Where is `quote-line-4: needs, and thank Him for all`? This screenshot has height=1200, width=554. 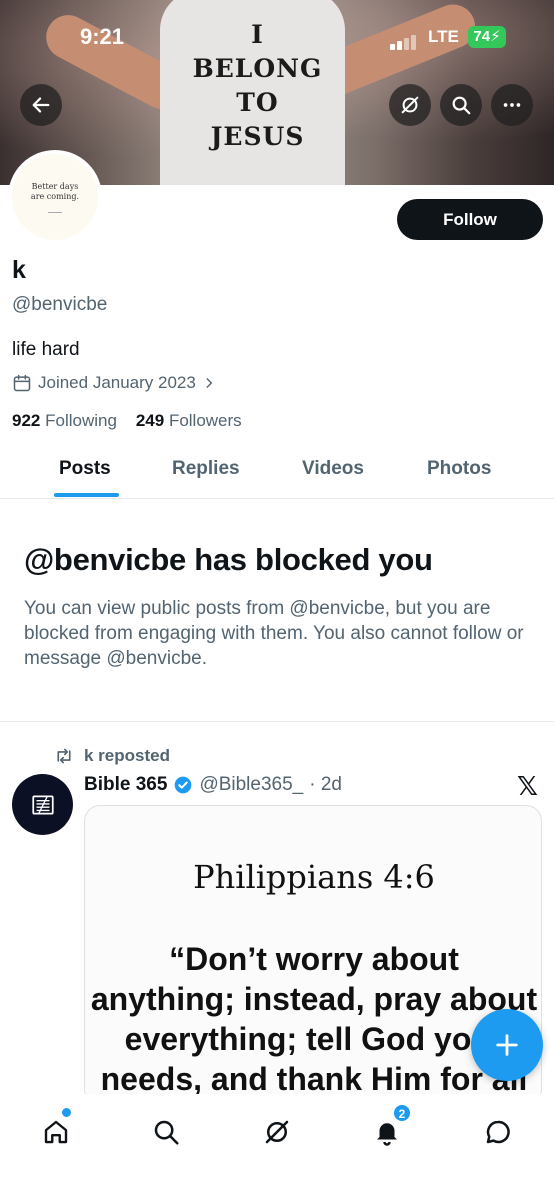
quote-line-4: needs, and thank Him for all is located at coordinates (314, 1079).